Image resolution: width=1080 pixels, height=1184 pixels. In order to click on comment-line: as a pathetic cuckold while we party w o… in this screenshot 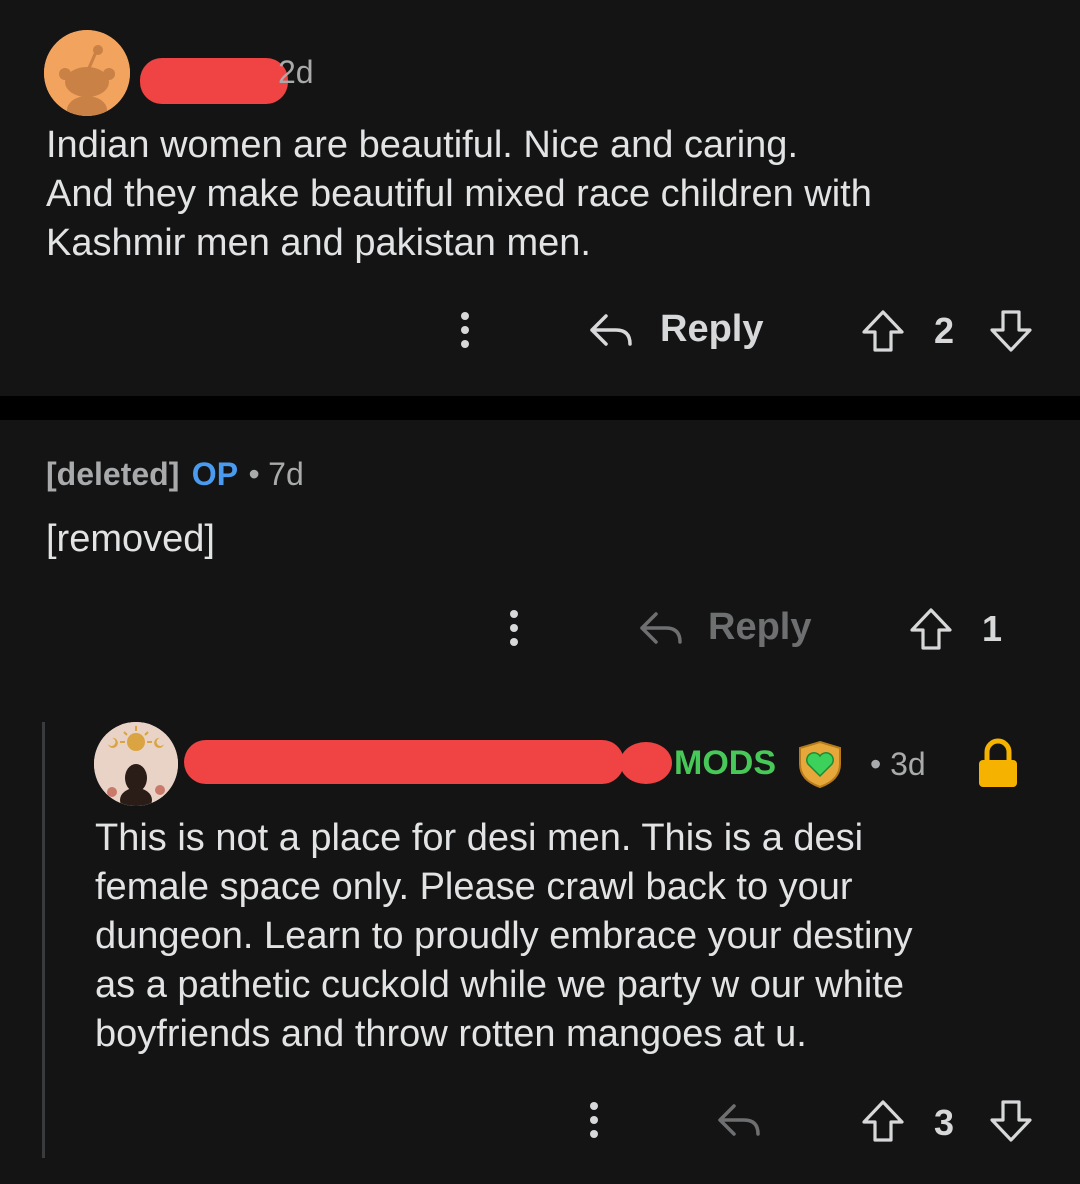, I will do `click(499, 985)`.